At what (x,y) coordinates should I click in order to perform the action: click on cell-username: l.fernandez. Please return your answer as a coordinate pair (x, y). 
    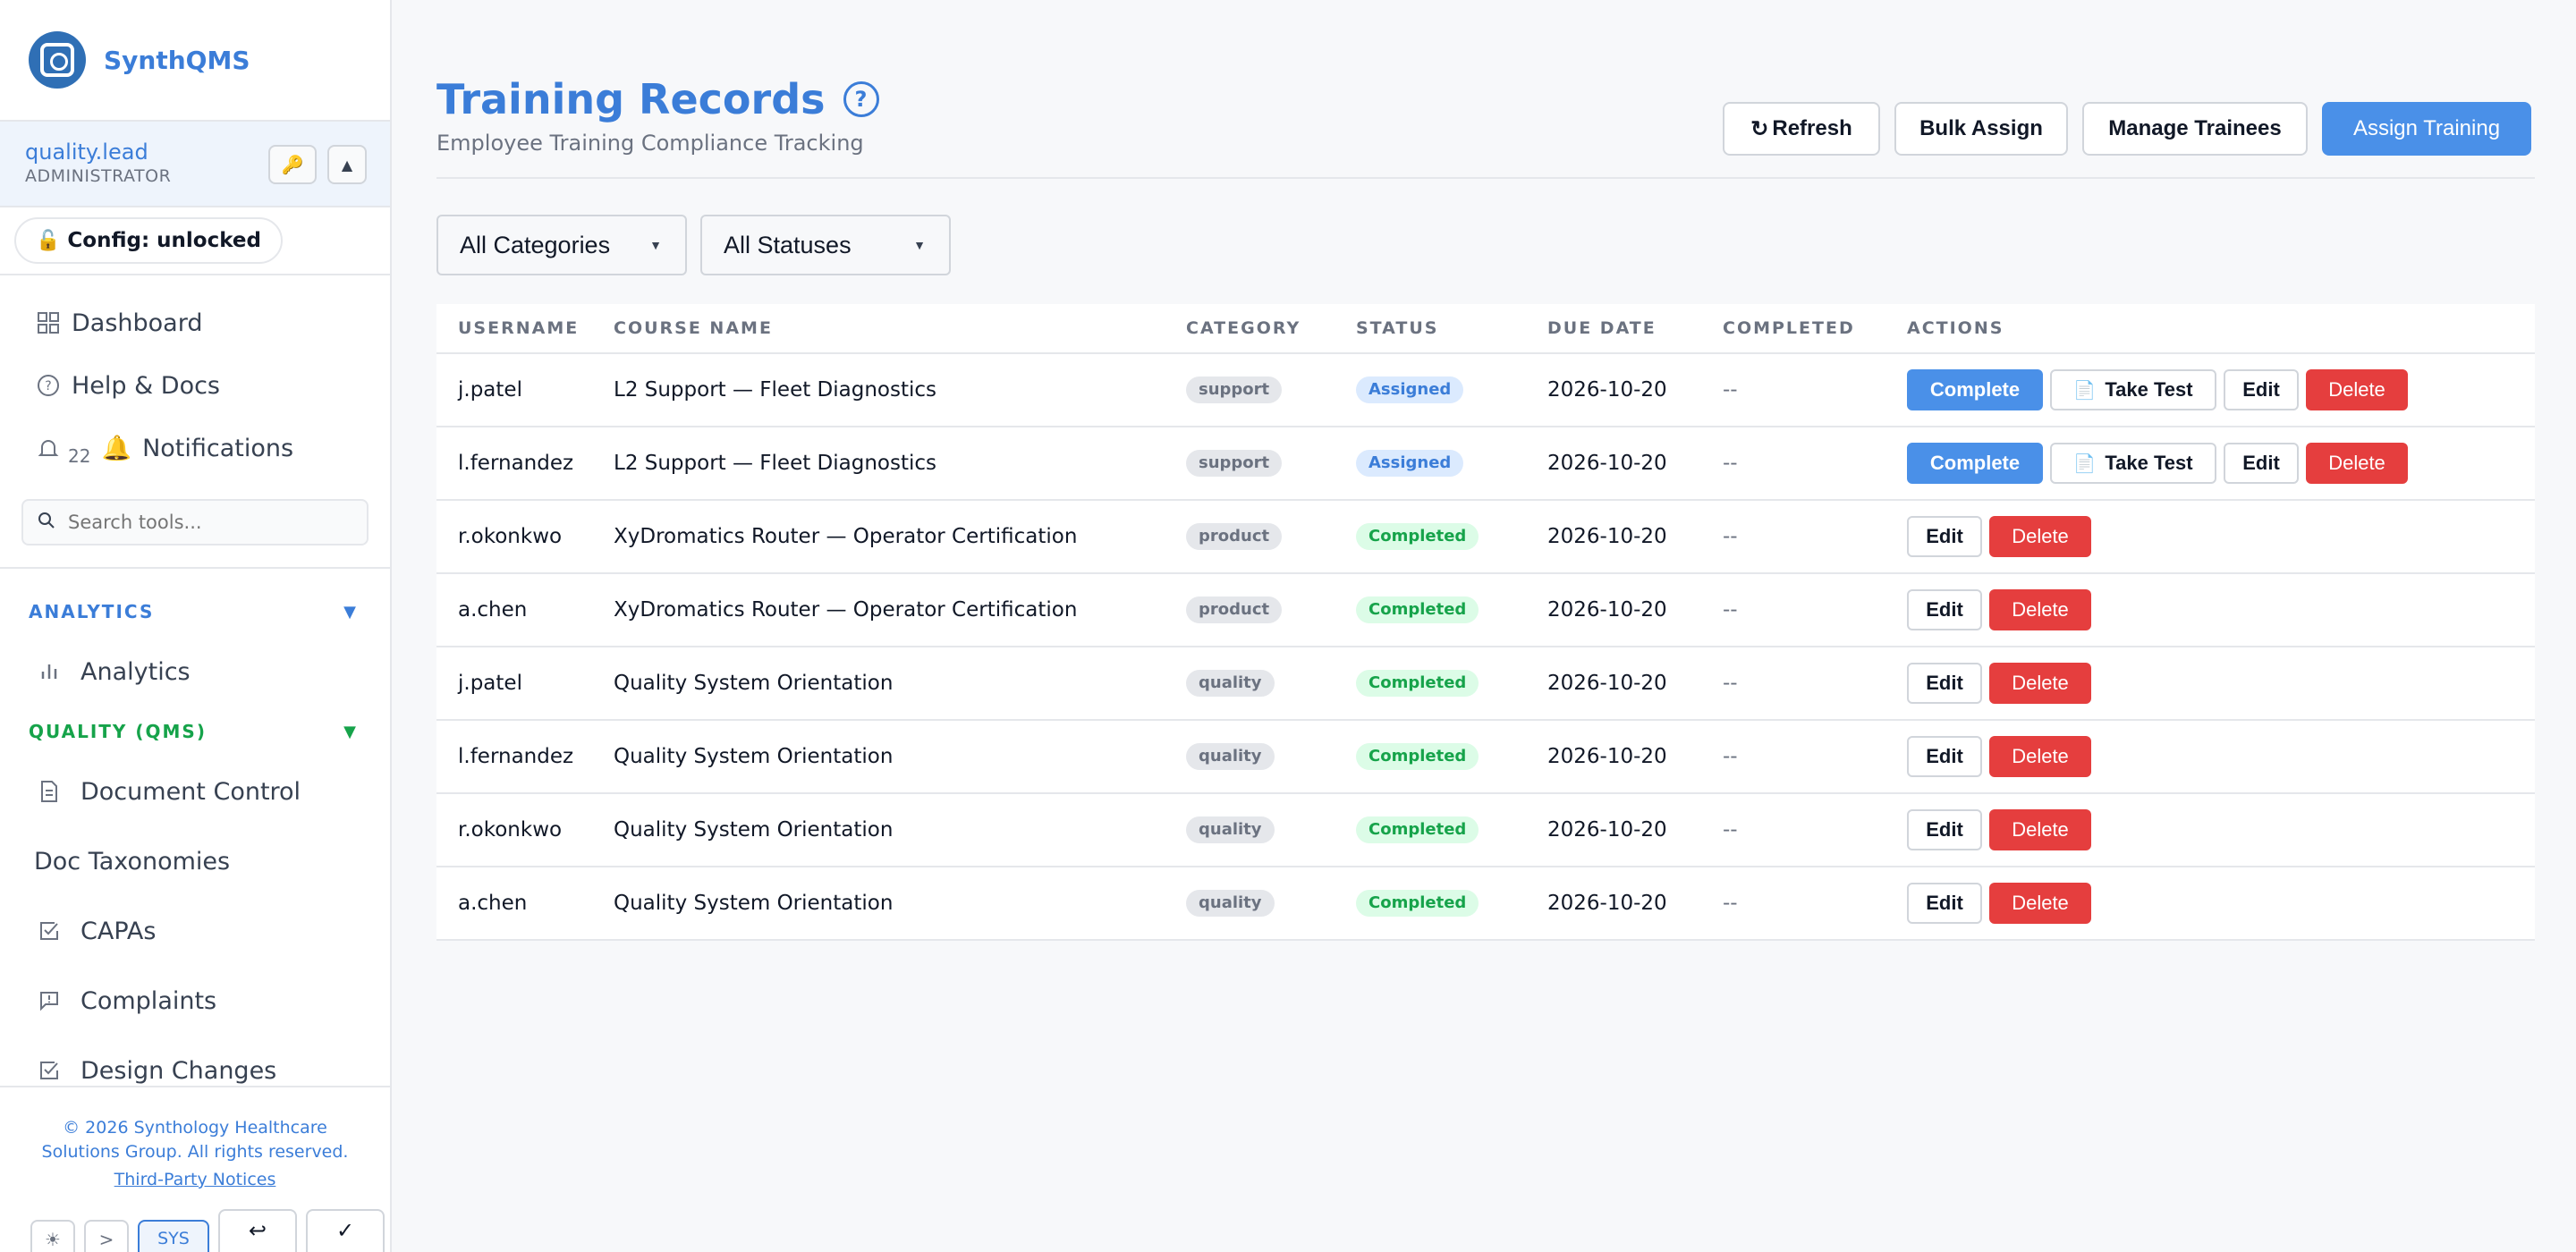
    Looking at the image, I should click on (516, 464).